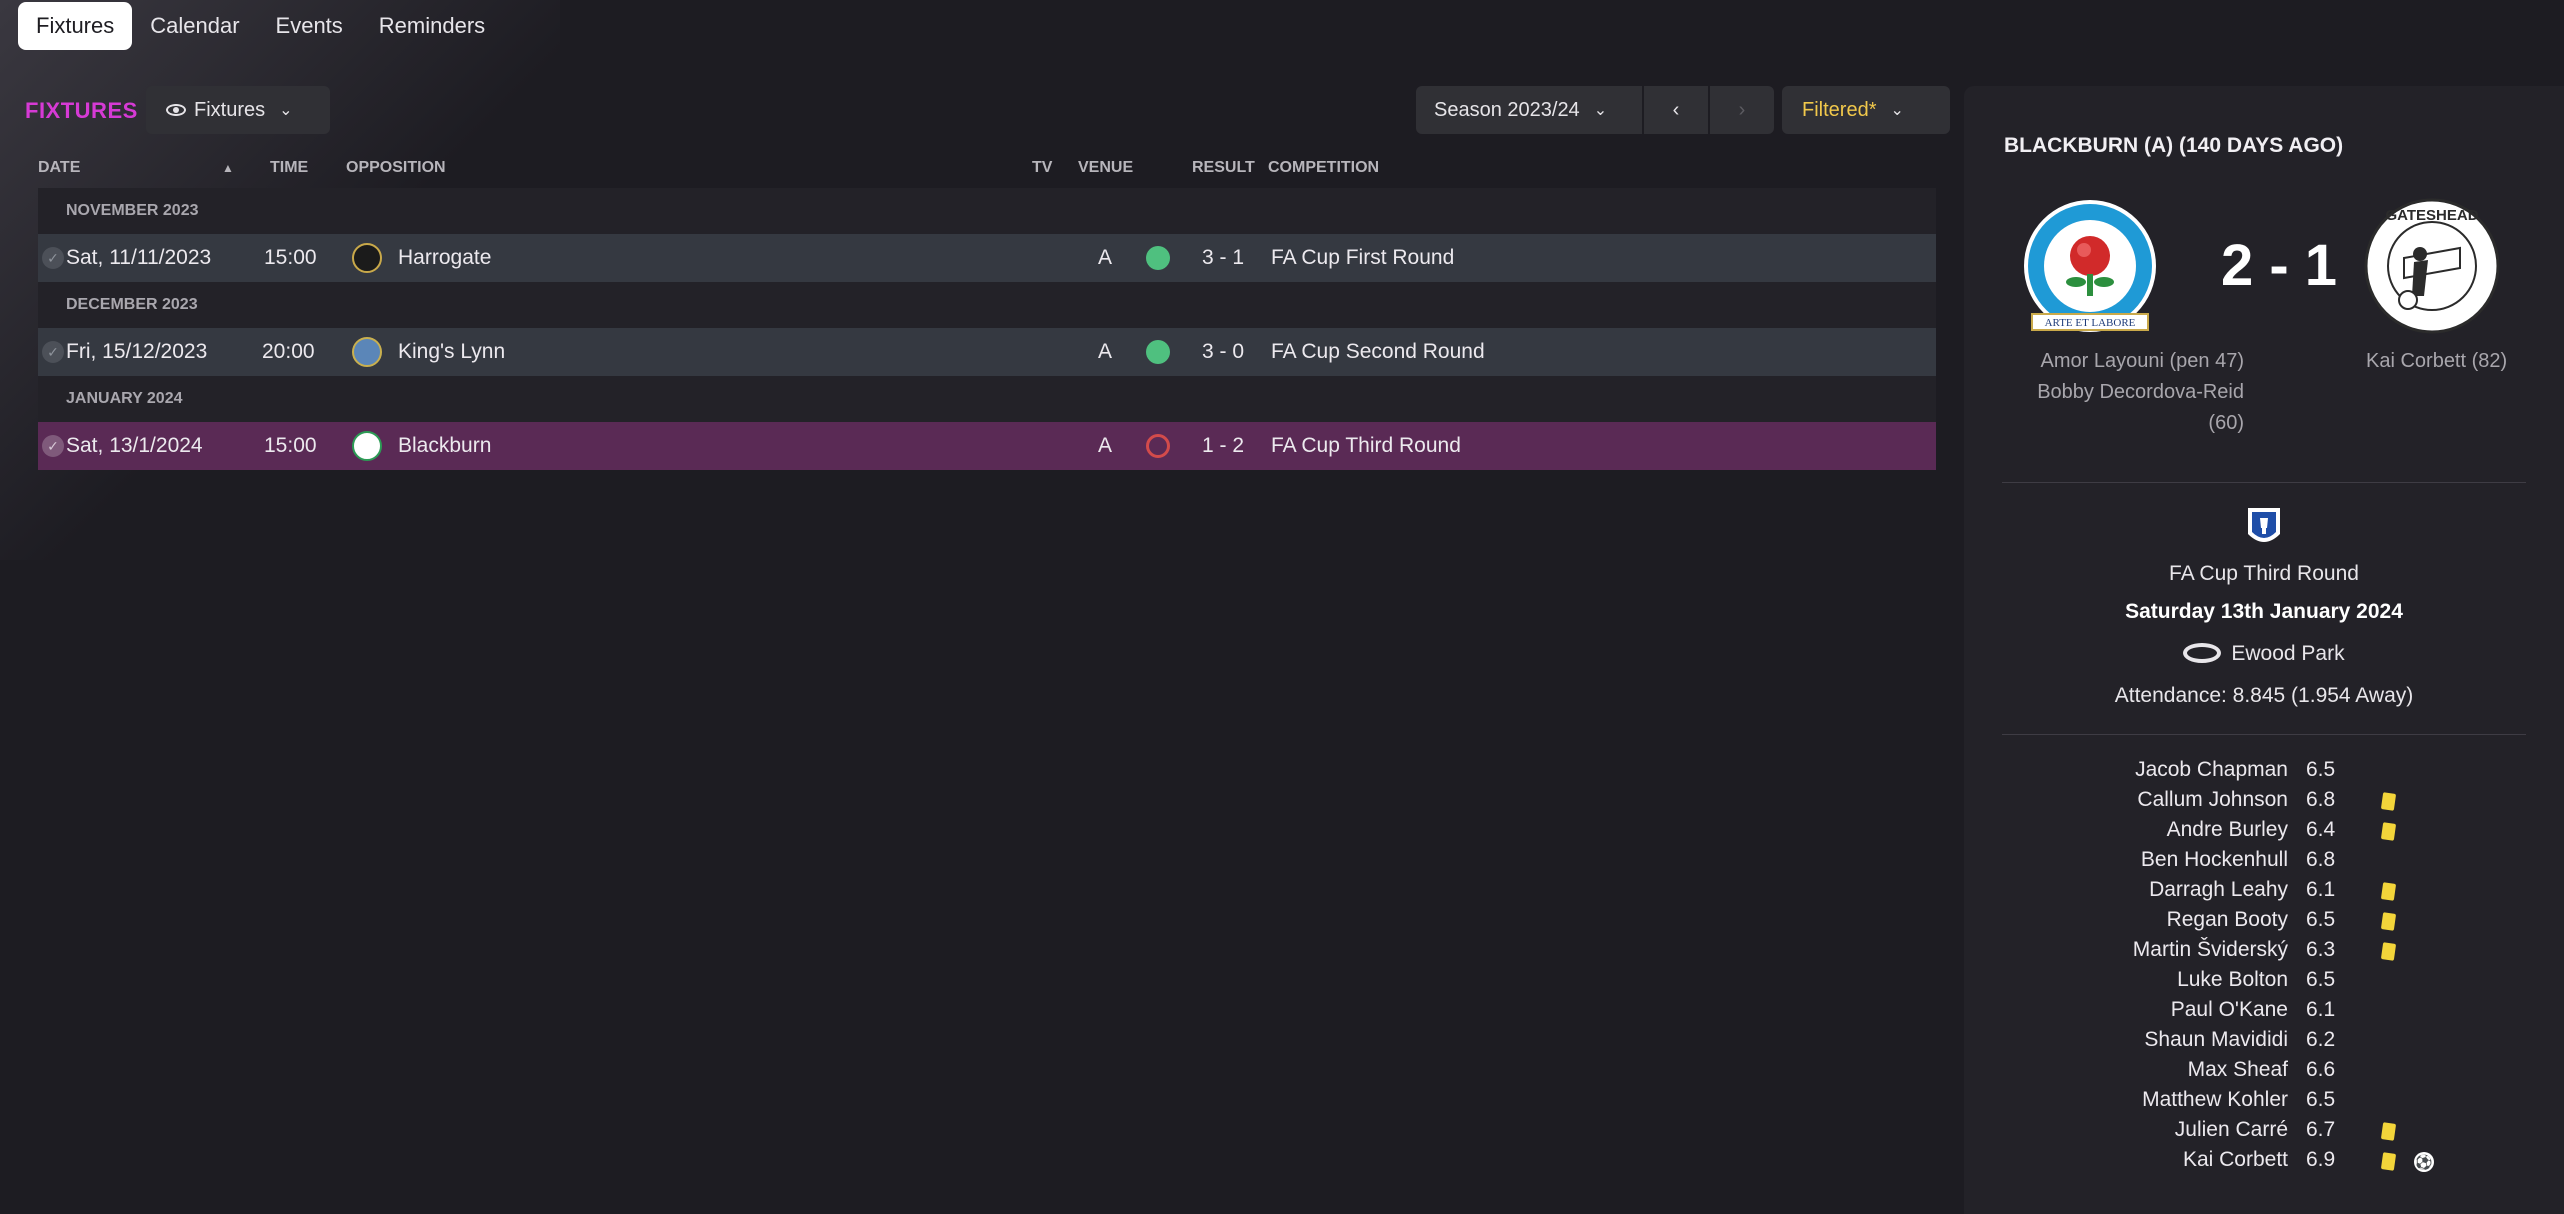  I want to click on player-row: Martin Šviderský 6.3, so click(2264, 949).